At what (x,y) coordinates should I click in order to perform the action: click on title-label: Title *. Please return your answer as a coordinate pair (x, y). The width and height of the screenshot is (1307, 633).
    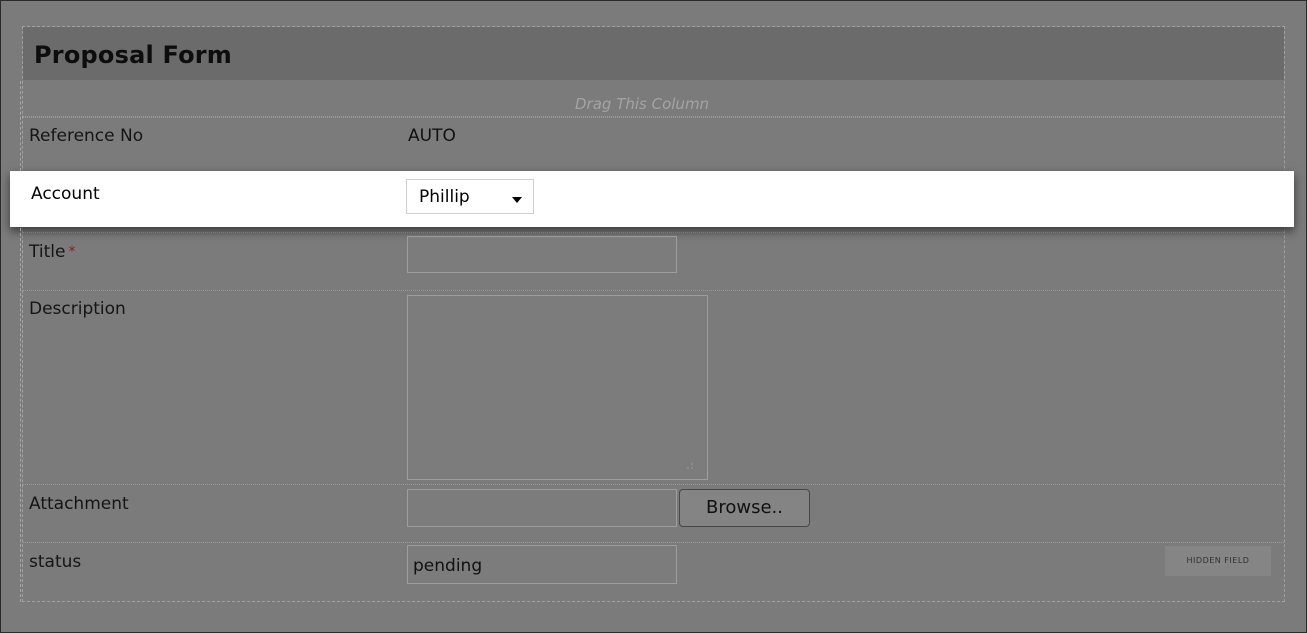
    Looking at the image, I should click on (52, 252).